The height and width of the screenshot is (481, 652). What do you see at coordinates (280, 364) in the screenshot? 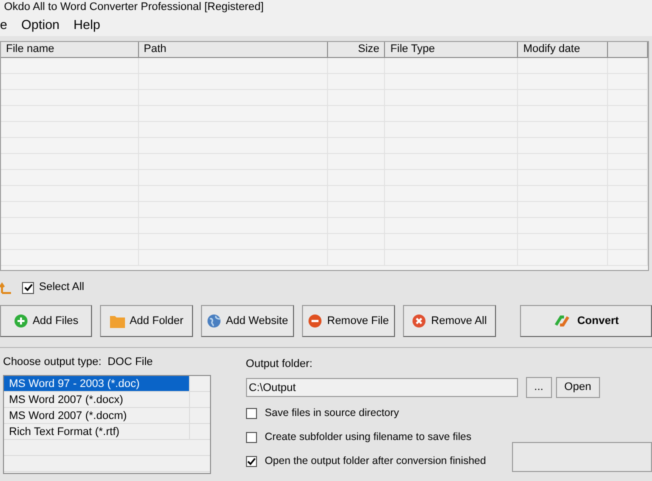
I see `output-folder-label: Output folder:` at bounding box center [280, 364].